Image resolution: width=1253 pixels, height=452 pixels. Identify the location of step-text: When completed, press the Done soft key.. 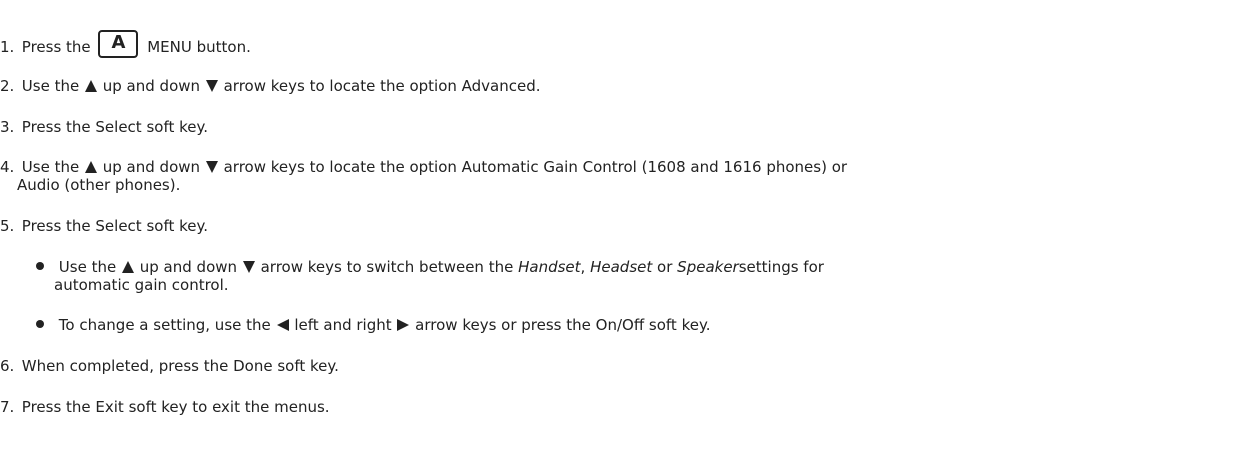
(180, 366).